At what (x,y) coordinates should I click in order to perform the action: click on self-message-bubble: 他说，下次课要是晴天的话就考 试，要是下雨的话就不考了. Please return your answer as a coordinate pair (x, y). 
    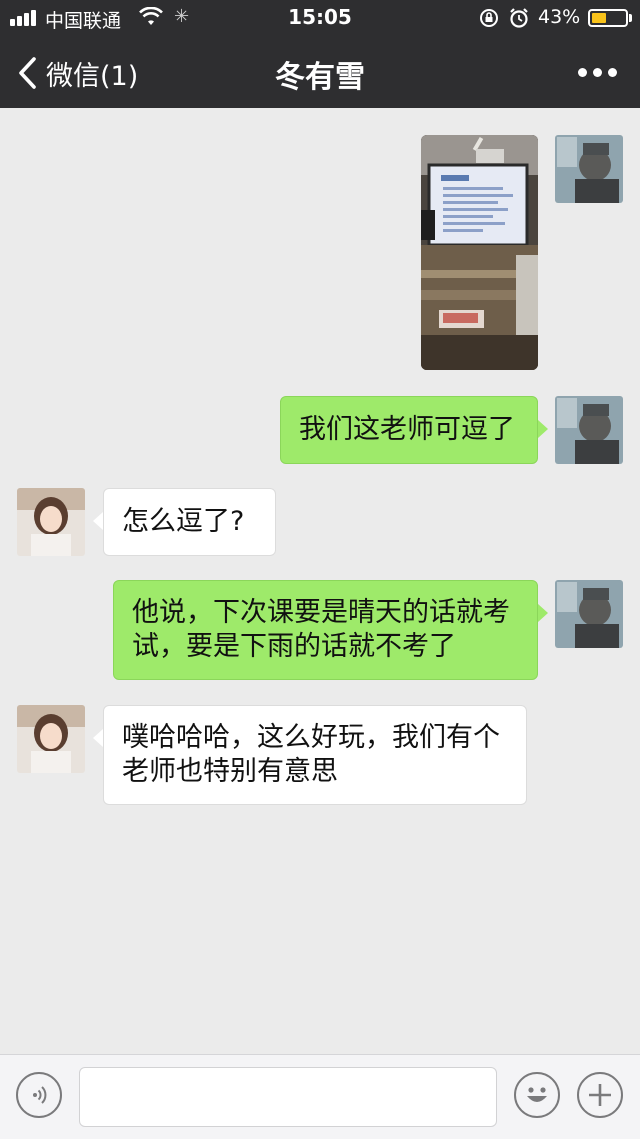
    Looking at the image, I should click on (325, 630).